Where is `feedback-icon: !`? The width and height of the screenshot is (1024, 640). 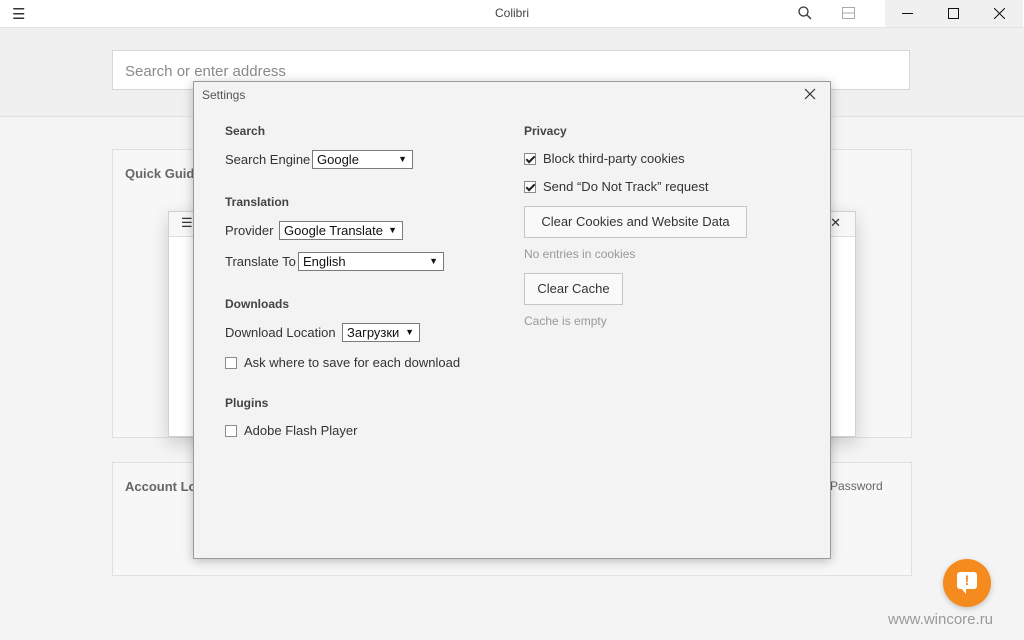 feedback-icon: ! is located at coordinates (967, 583).